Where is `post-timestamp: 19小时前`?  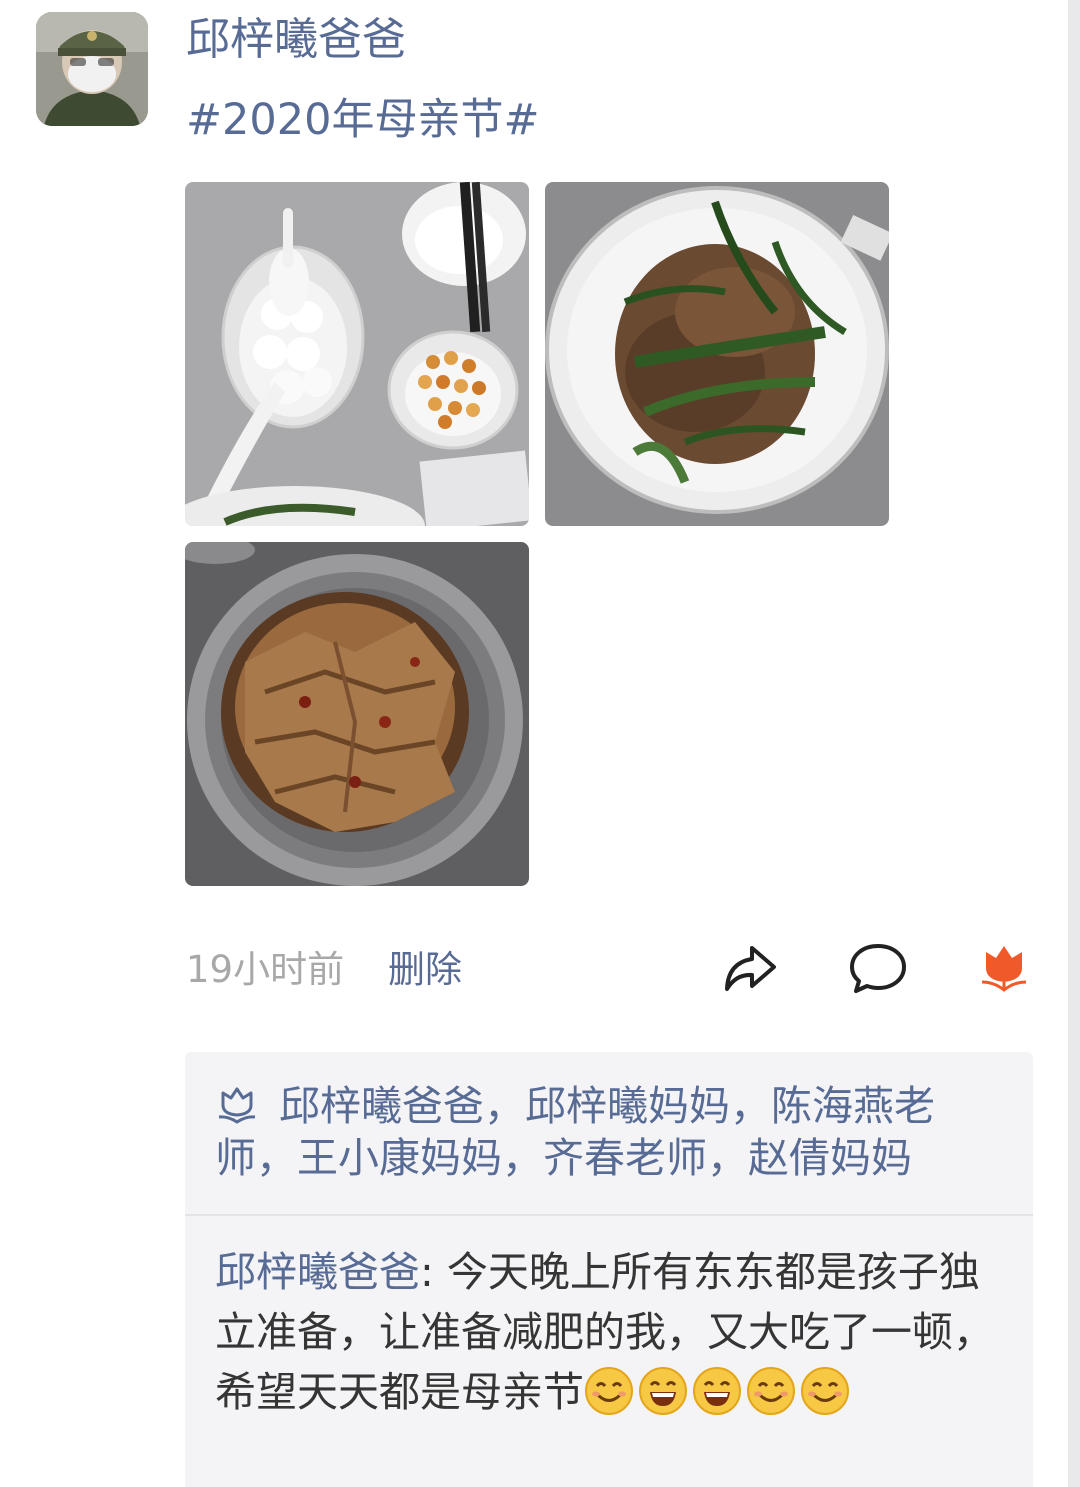 post-timestamp: 19小时前 is located at coordinates (265, 969).